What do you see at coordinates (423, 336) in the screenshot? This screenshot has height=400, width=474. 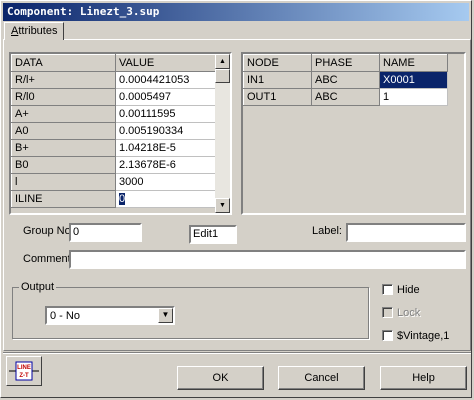 I see `vintage-checkbox-label: $Vintage,1` at bounding box center [423, 336].